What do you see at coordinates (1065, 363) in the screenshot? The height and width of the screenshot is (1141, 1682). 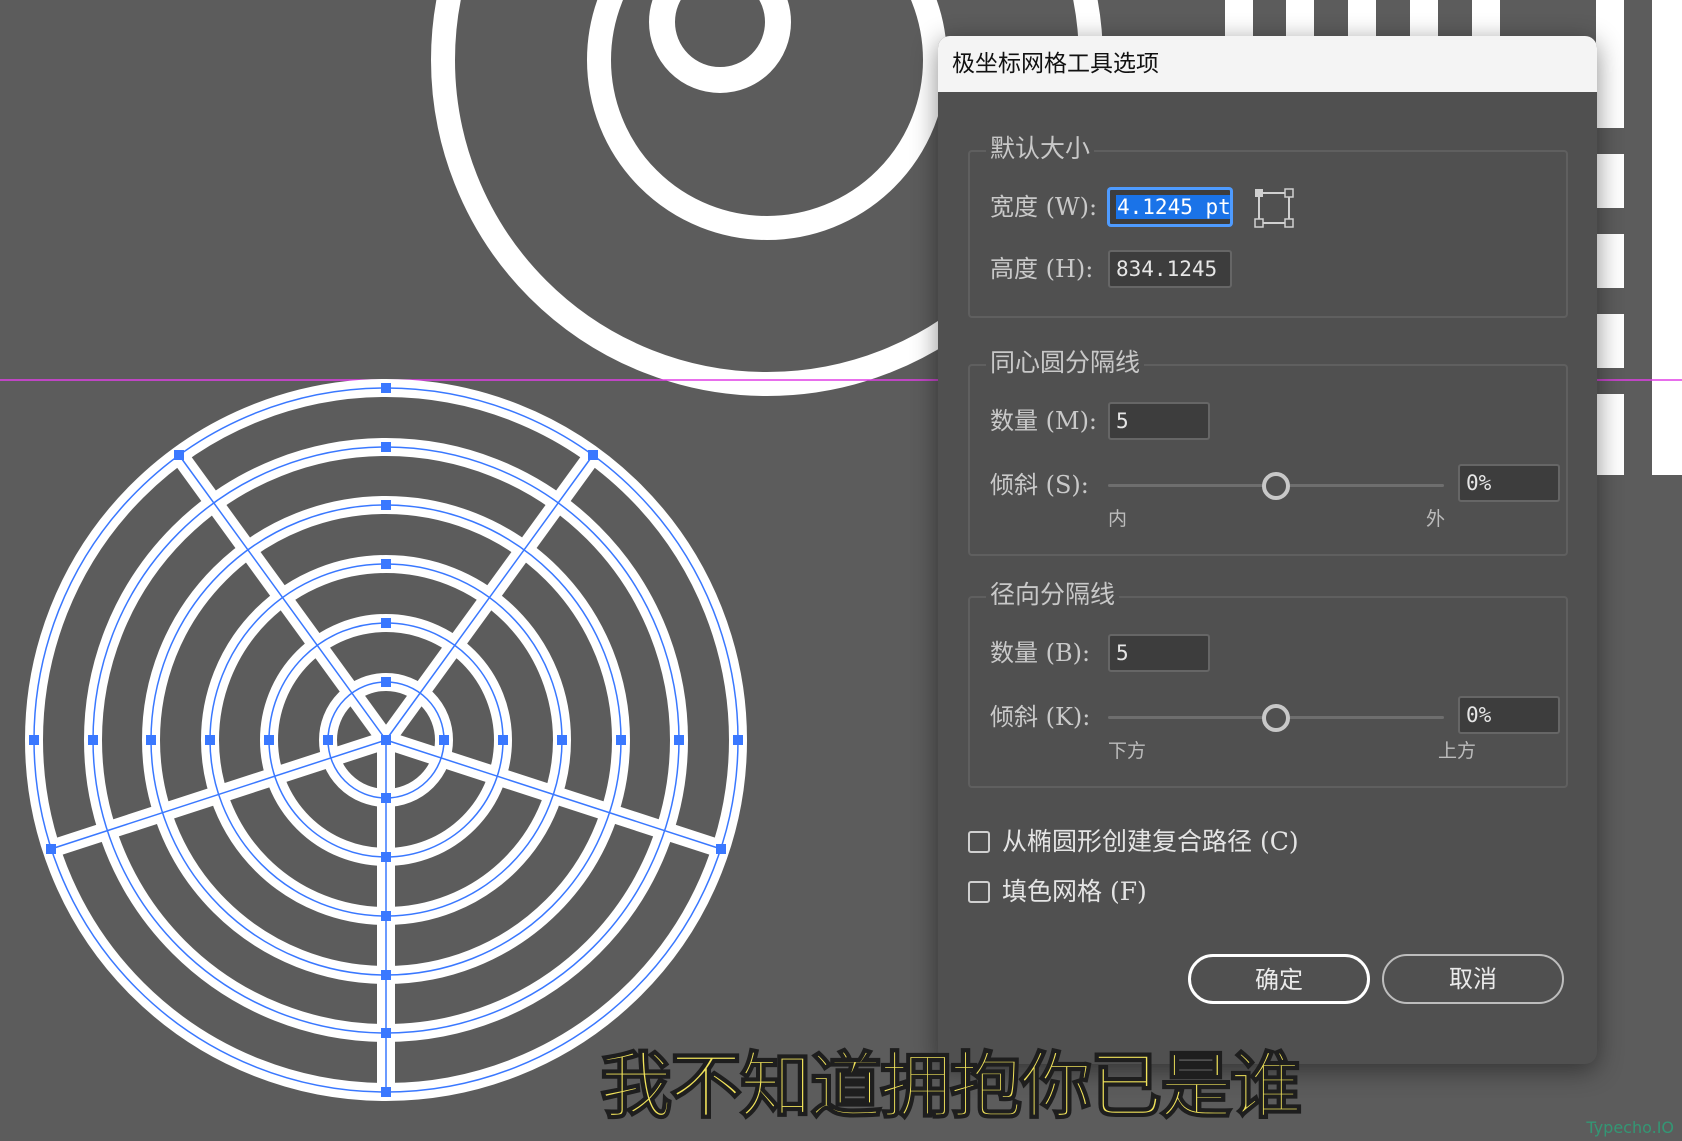 I see `concentric-dividers-legend: 同心圆分隔线` at bounding box center [1065, 363].